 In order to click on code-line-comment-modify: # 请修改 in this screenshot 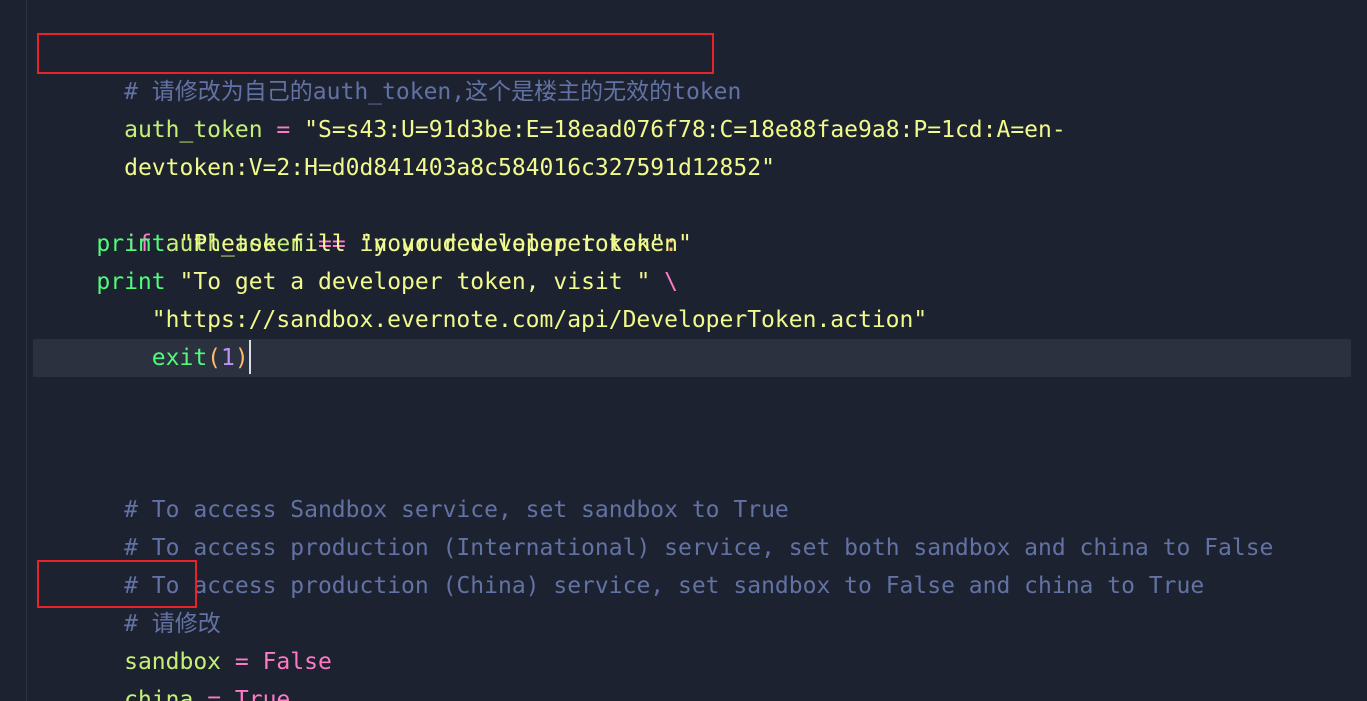, I will do `click(683, 602)`.